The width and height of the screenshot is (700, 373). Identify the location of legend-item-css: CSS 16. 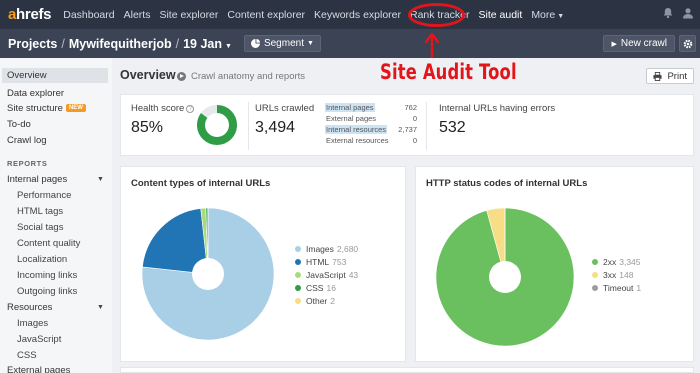
(315, 288).